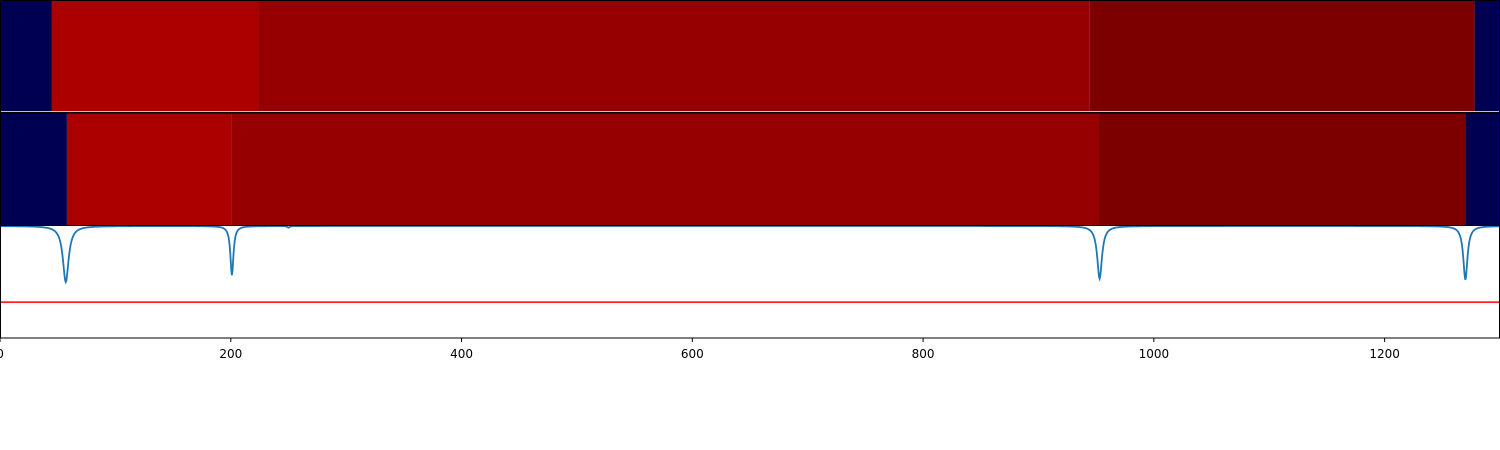 Image resolution: width=1500 pixels, height=450 pixels. What do you see at coordinates (230, 354) in the screenshot?
I see `x-tick-label-200: 200` at bounding box center [230, 354].